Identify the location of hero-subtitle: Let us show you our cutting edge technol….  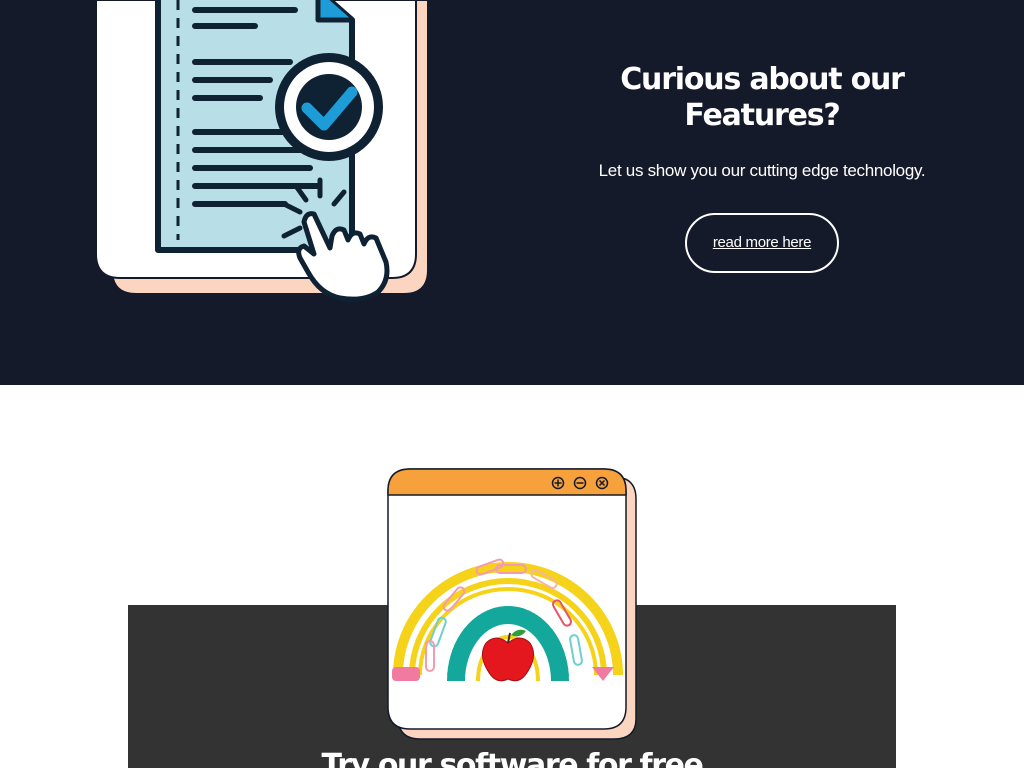
(762, 170).